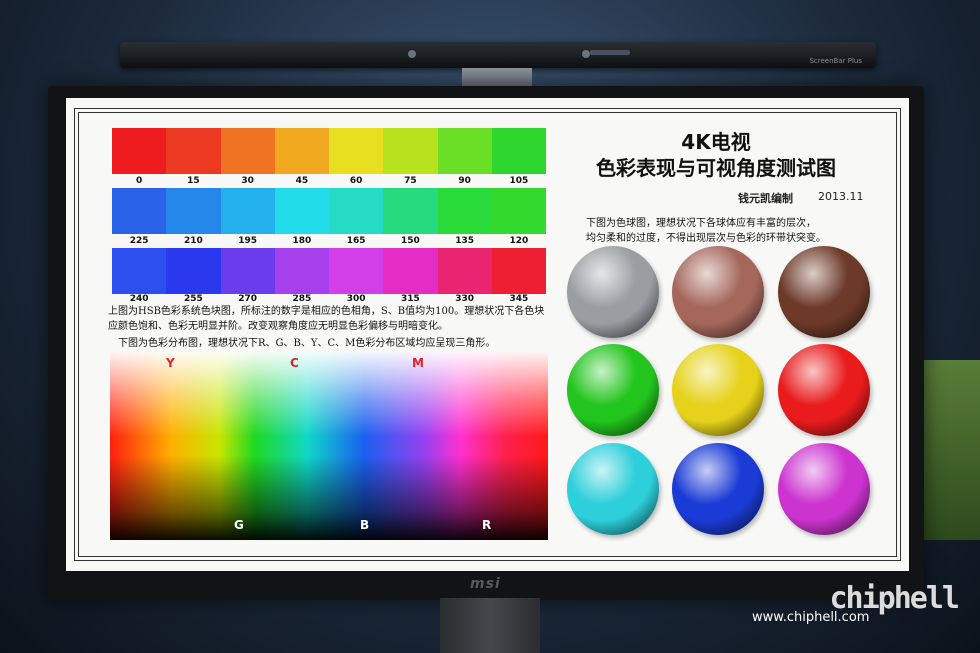 The height and width of the screenshot is (653, 980). What do you see at coordinates (294, 363) in the screenshot?
I see `label-cyan: C` at bounding box center [294, 363].